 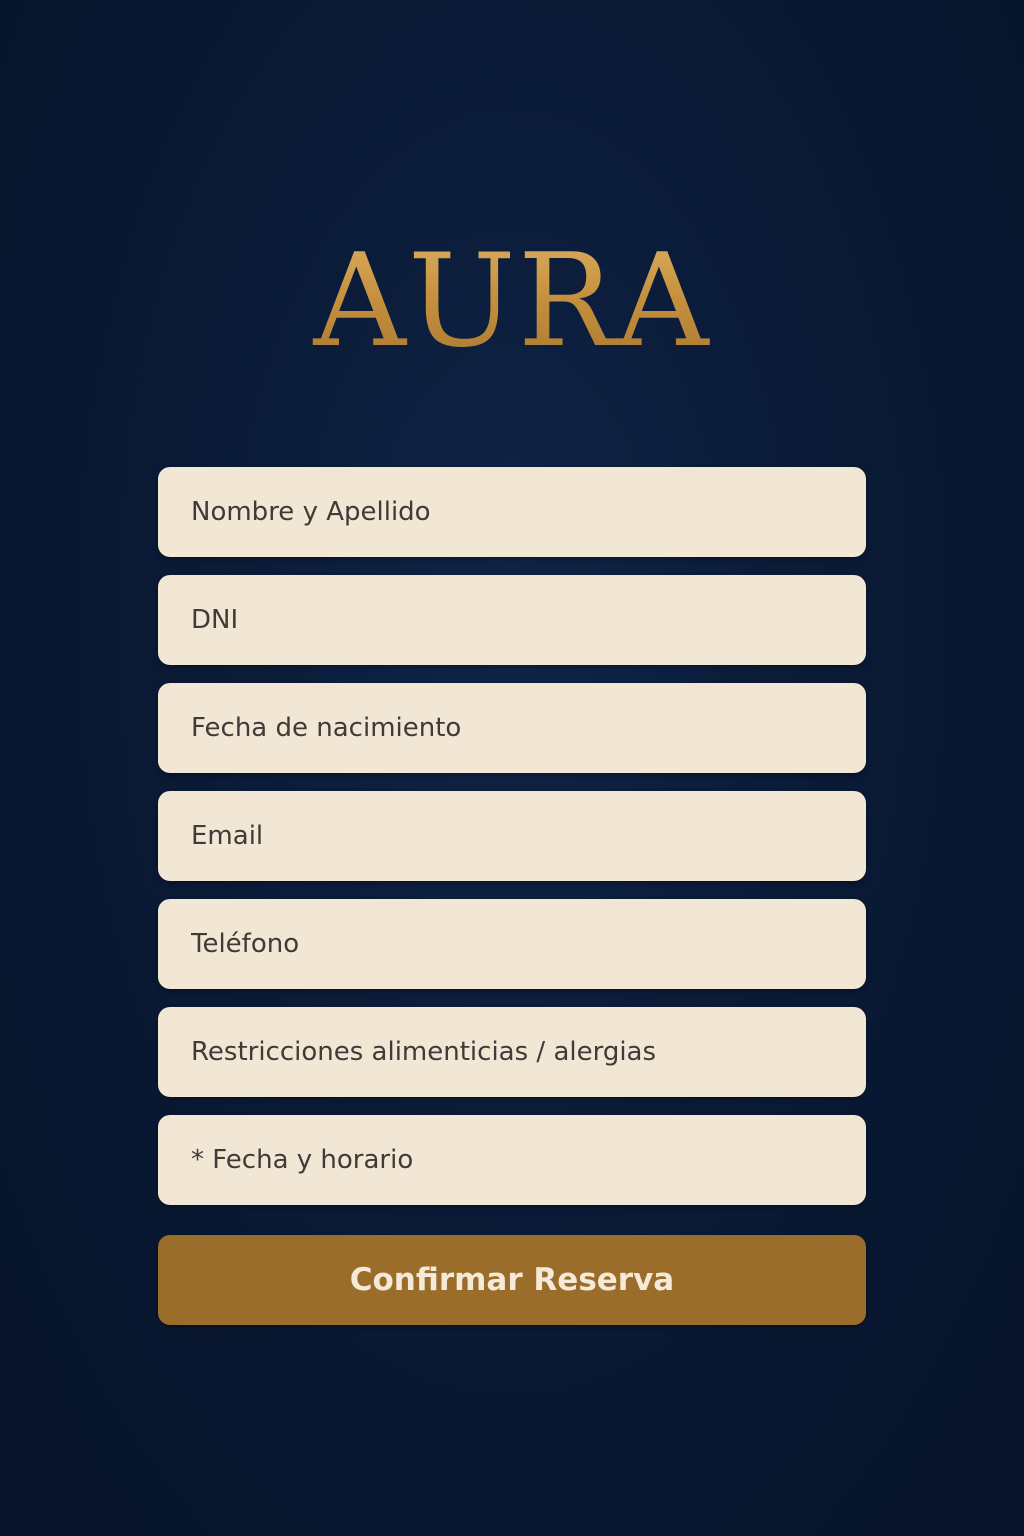 I want to click on phone-input, so click(x=512, y=944).